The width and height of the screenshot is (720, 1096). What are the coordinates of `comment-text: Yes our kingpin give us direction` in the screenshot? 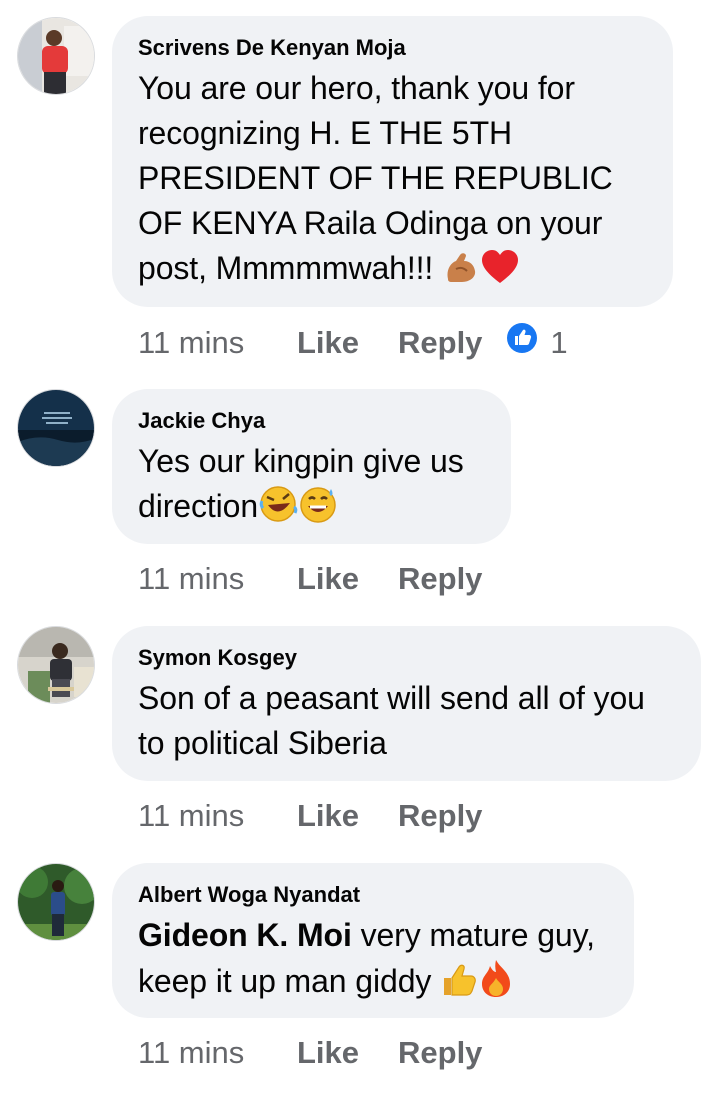 It's located at (311, 487).